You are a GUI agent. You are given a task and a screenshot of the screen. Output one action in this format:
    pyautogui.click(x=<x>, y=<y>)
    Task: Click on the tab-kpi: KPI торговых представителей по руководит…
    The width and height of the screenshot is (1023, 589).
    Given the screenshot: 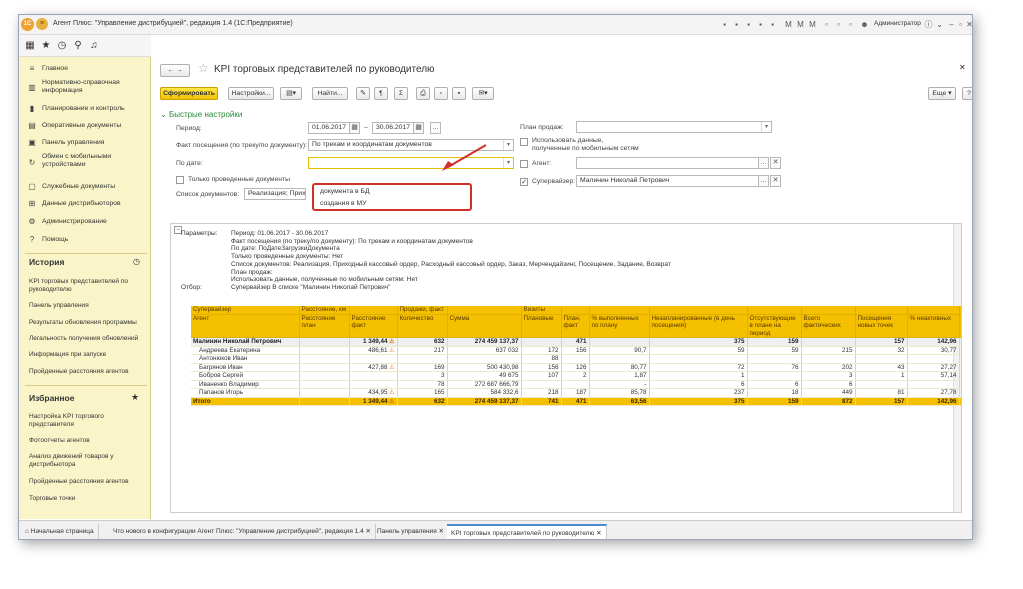 What is the action you would take?
    pyautogui.click(x=527, y=531)
    